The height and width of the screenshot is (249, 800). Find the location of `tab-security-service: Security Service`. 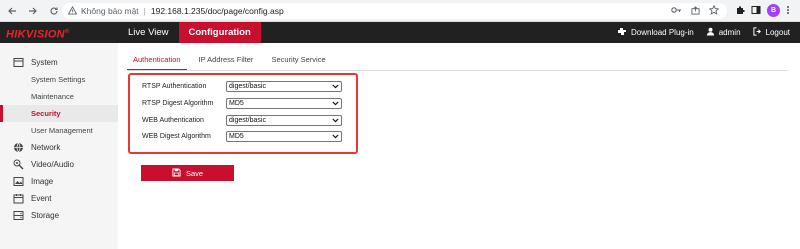

tab-security-service: Security Service is located at coordinates (298, 62).